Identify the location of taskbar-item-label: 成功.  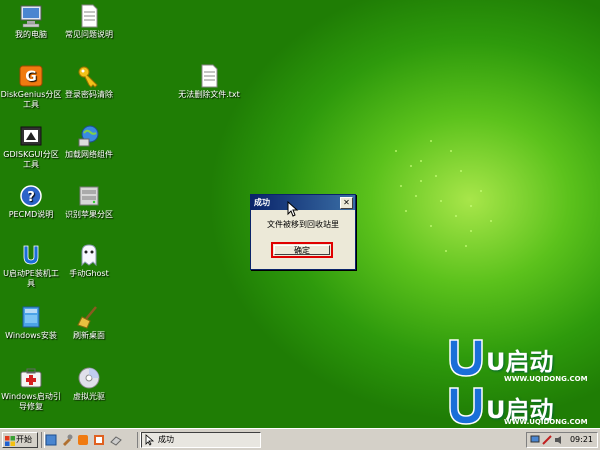
(166, 439).